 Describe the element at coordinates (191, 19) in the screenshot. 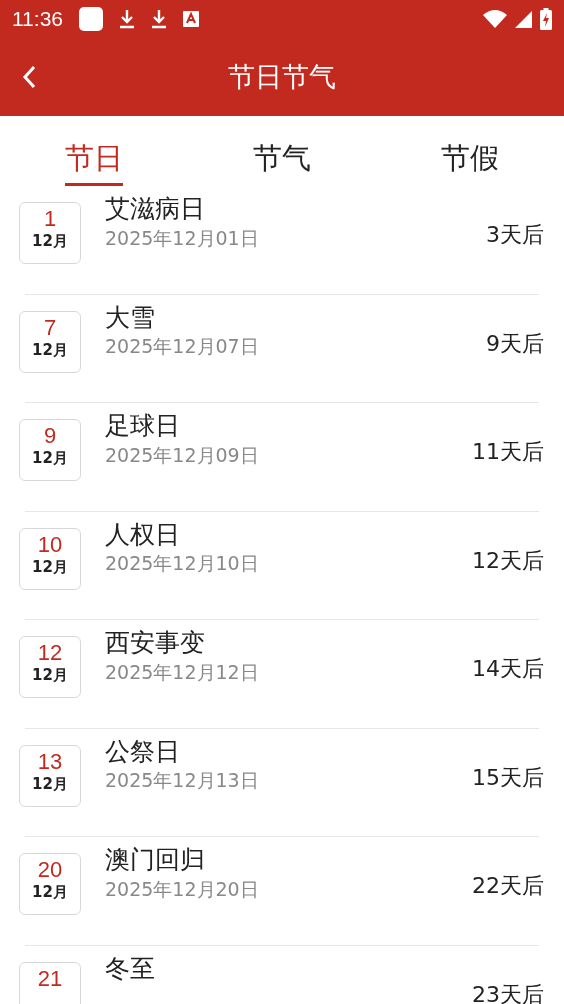

I see `app-icon` at that location.